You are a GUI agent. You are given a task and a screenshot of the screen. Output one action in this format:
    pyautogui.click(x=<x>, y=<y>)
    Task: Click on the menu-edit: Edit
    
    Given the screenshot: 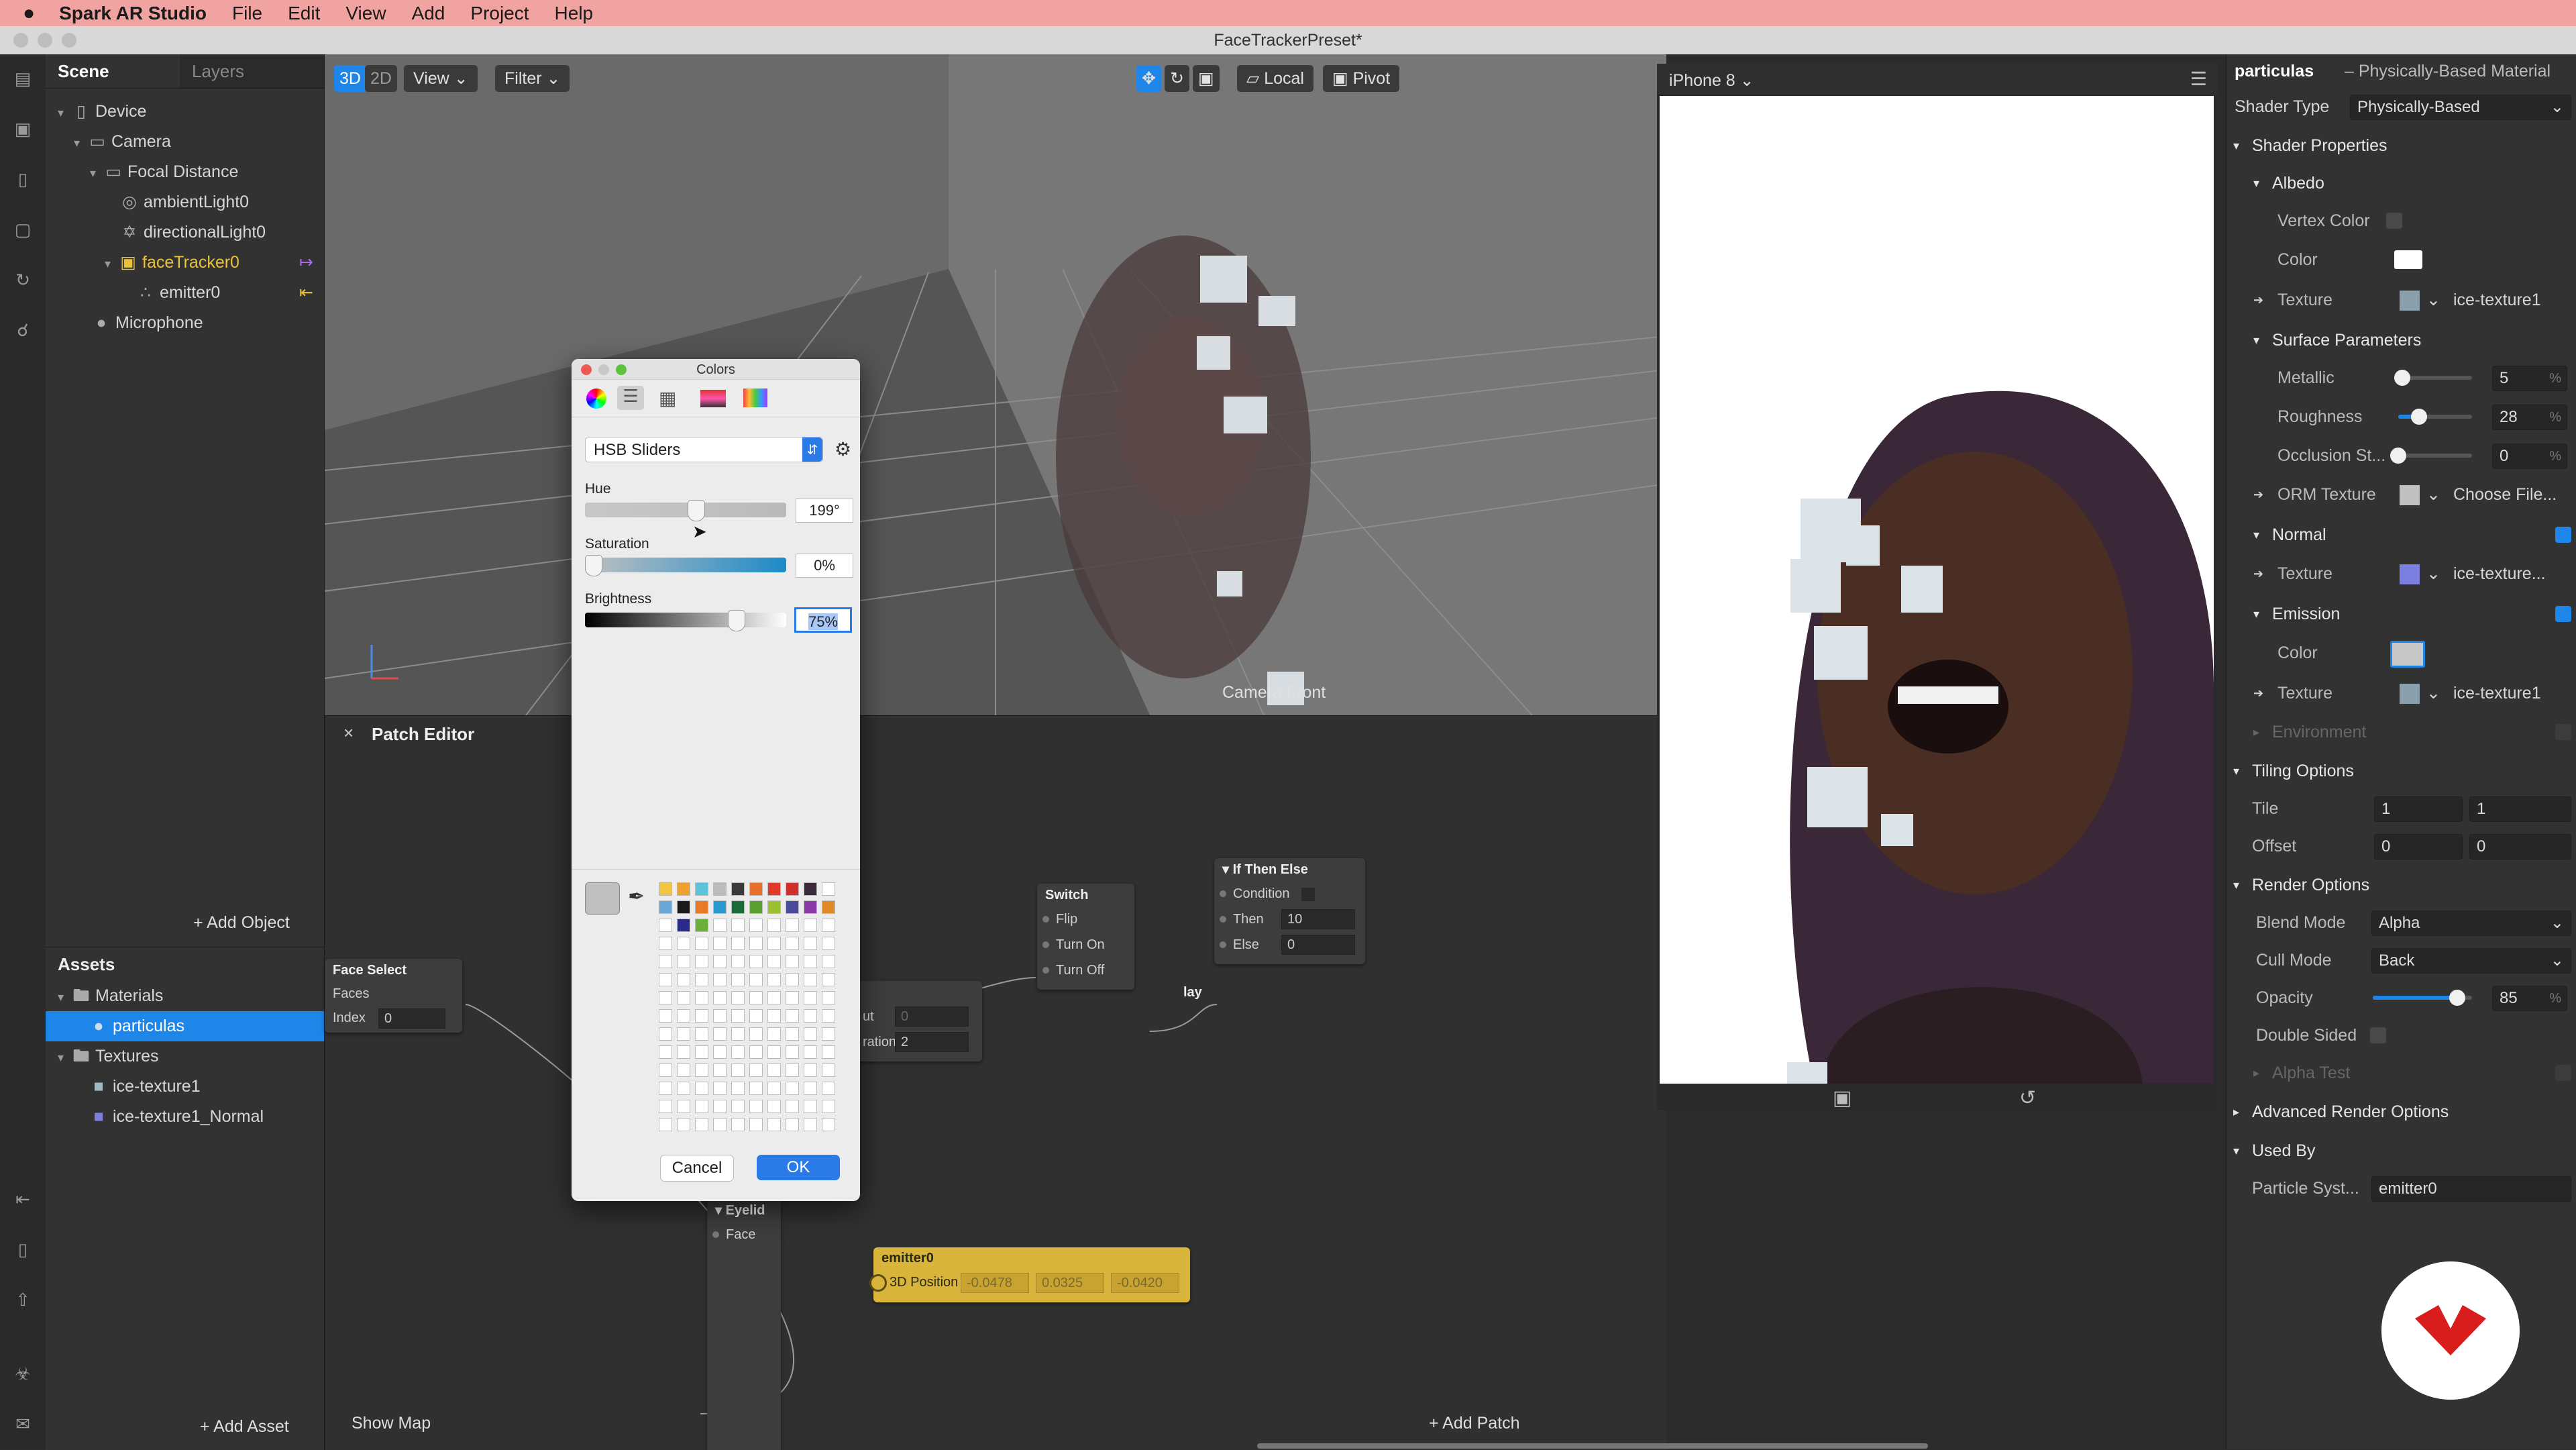 What is the action you would take?
    pyautogui.click(x=304, y=14)
    